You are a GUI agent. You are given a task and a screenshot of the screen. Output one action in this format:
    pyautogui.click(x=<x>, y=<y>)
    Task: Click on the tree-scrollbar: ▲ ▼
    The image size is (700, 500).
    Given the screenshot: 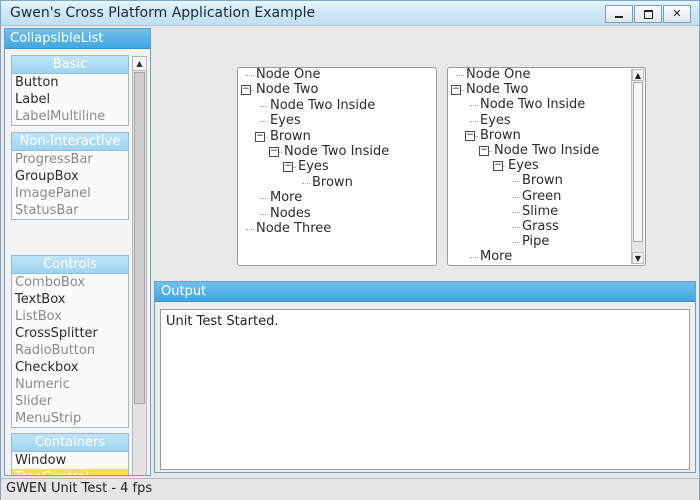 What is the action you would take?
    pyautogui.click(x=637, y=166)
    